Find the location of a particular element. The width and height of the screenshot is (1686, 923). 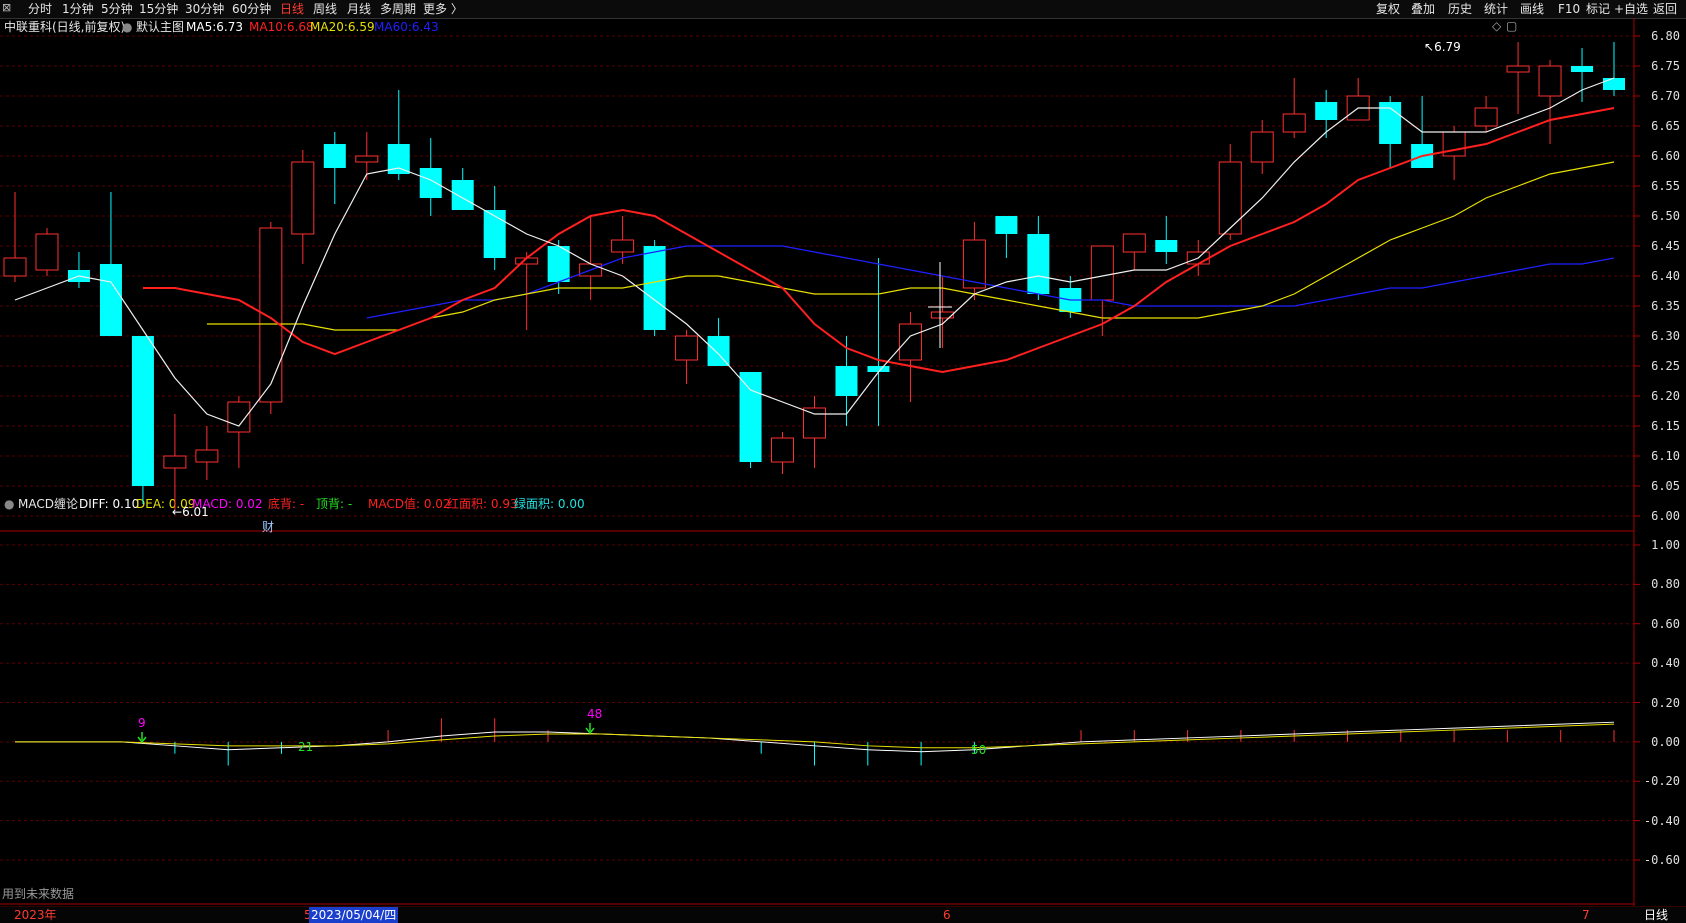

price-tick-label: 6.10 is located at coordinates (1665, 456).